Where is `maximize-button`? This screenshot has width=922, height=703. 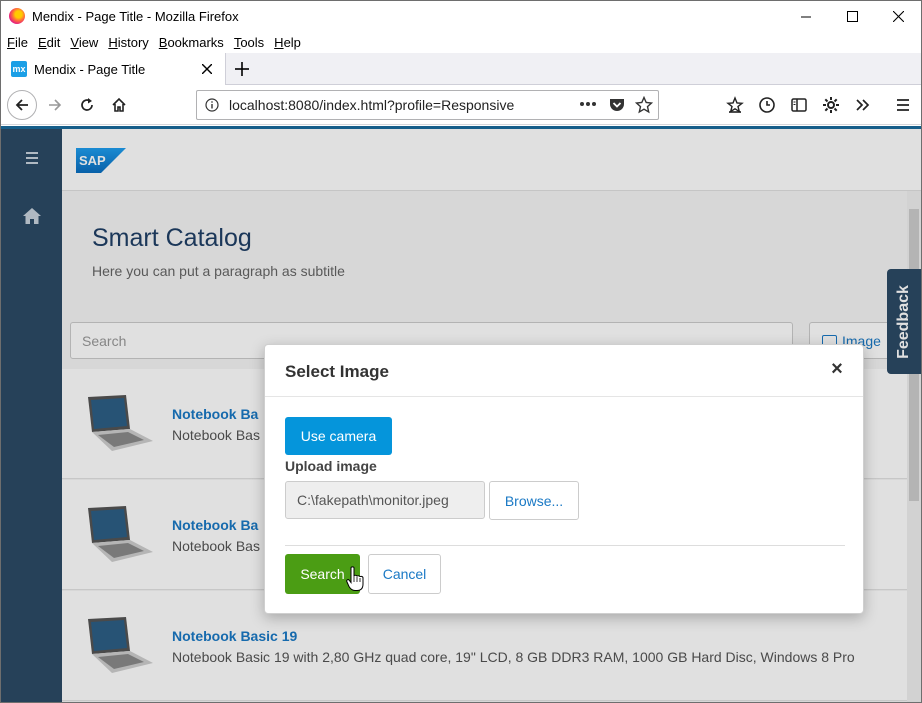 maximize-button is located at coordinates (852, 16).